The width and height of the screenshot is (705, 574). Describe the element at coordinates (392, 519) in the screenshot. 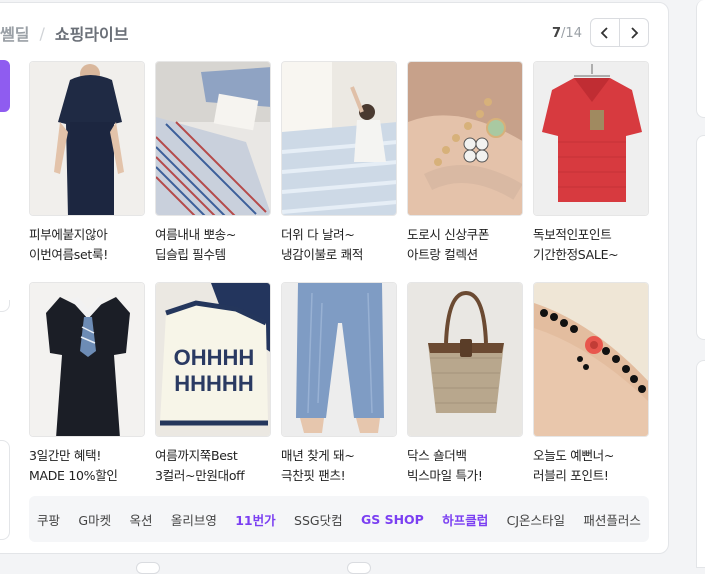

I see `shop-link-gsshop: GS SHOP` at that location.